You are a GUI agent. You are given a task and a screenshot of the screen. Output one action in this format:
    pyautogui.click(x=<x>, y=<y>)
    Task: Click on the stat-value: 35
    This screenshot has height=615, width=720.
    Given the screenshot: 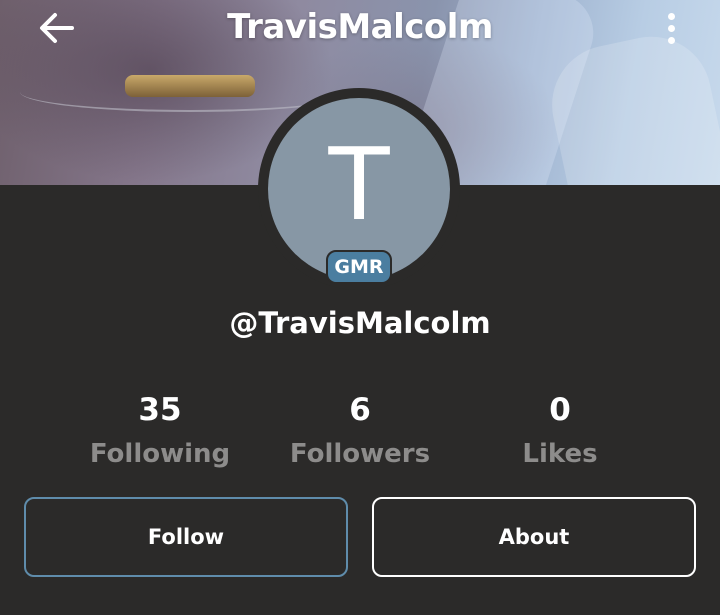 What is the action you would take?
    pyautogui.click(x=160, y=410)
    